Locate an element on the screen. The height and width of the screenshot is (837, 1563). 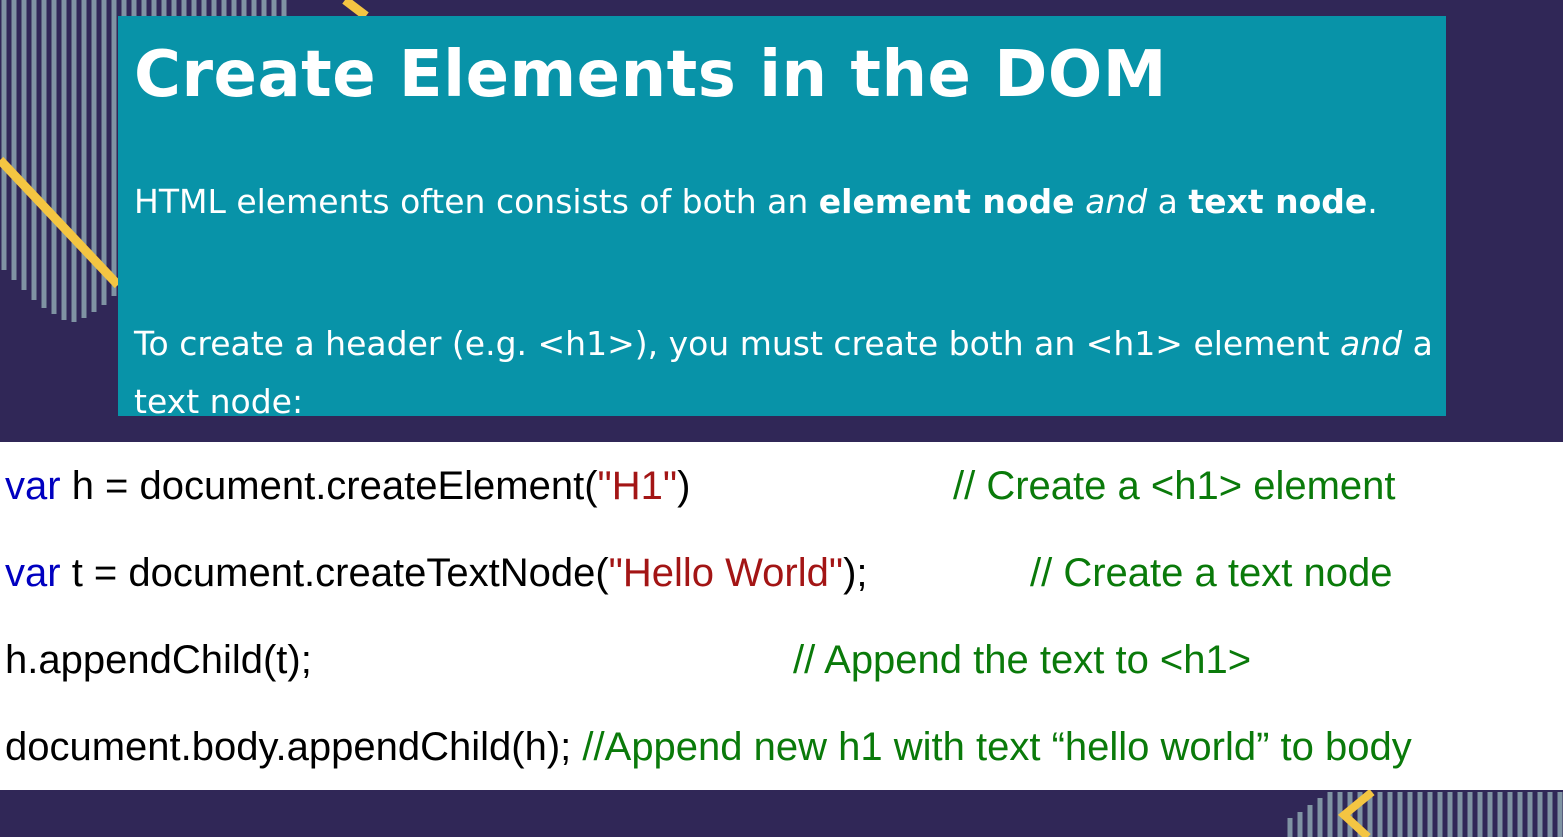
para1-bold-text-node: text node is located at coordinates (1278, 201).